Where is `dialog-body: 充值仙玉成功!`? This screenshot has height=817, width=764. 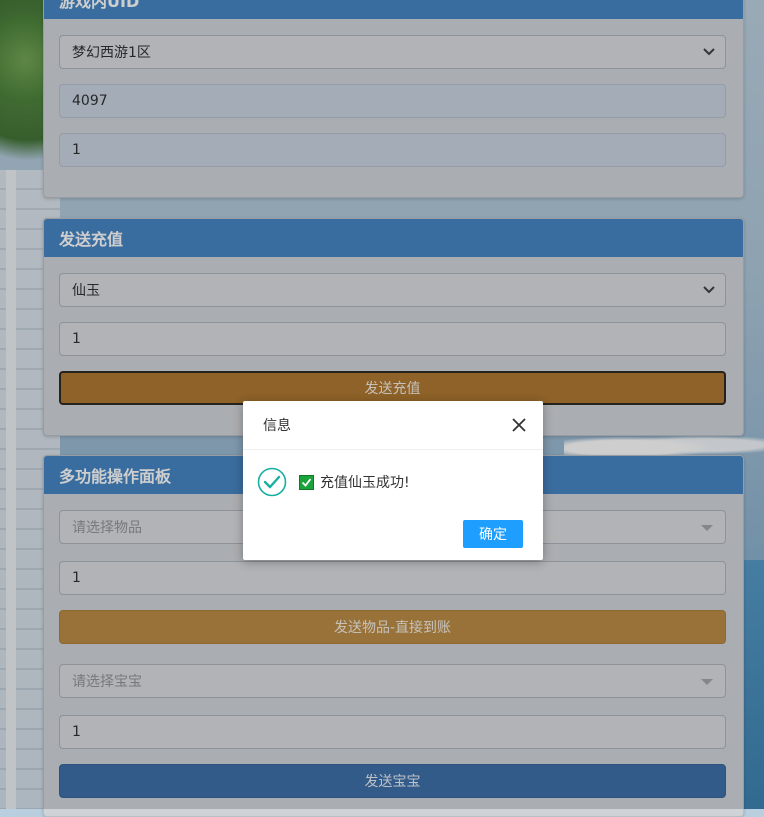 dialog-body: 充值仙玉成功! is located at coordinates (333, 482).